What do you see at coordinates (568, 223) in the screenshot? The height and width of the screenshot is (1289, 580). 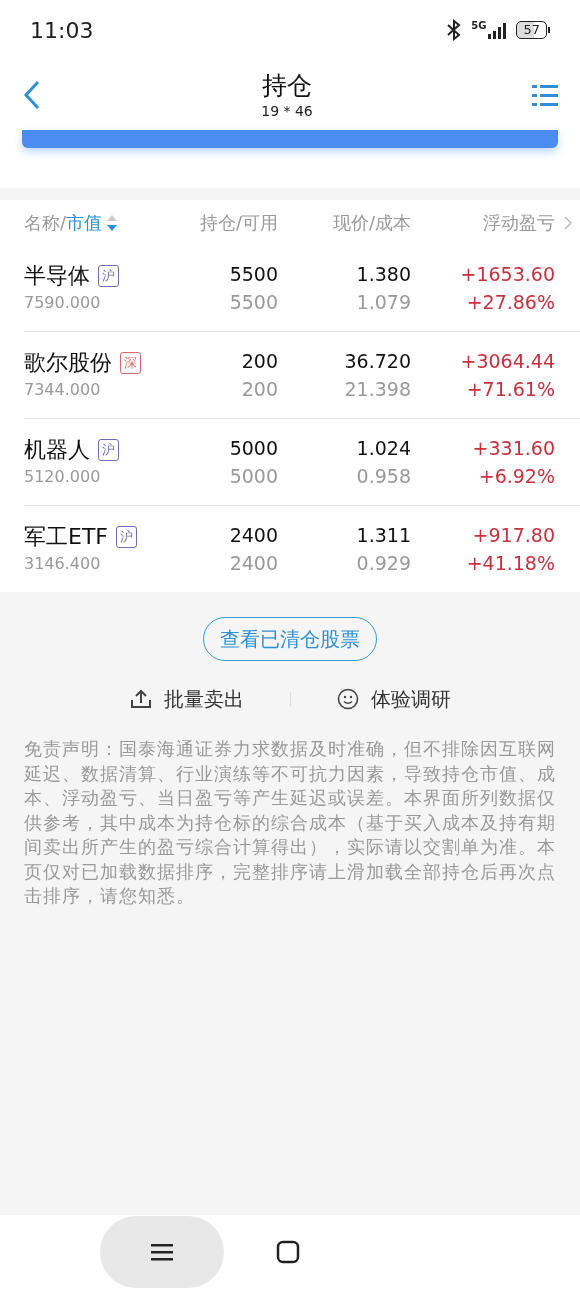 I see `chevron-right-icon` at bounding box center [568, 223].